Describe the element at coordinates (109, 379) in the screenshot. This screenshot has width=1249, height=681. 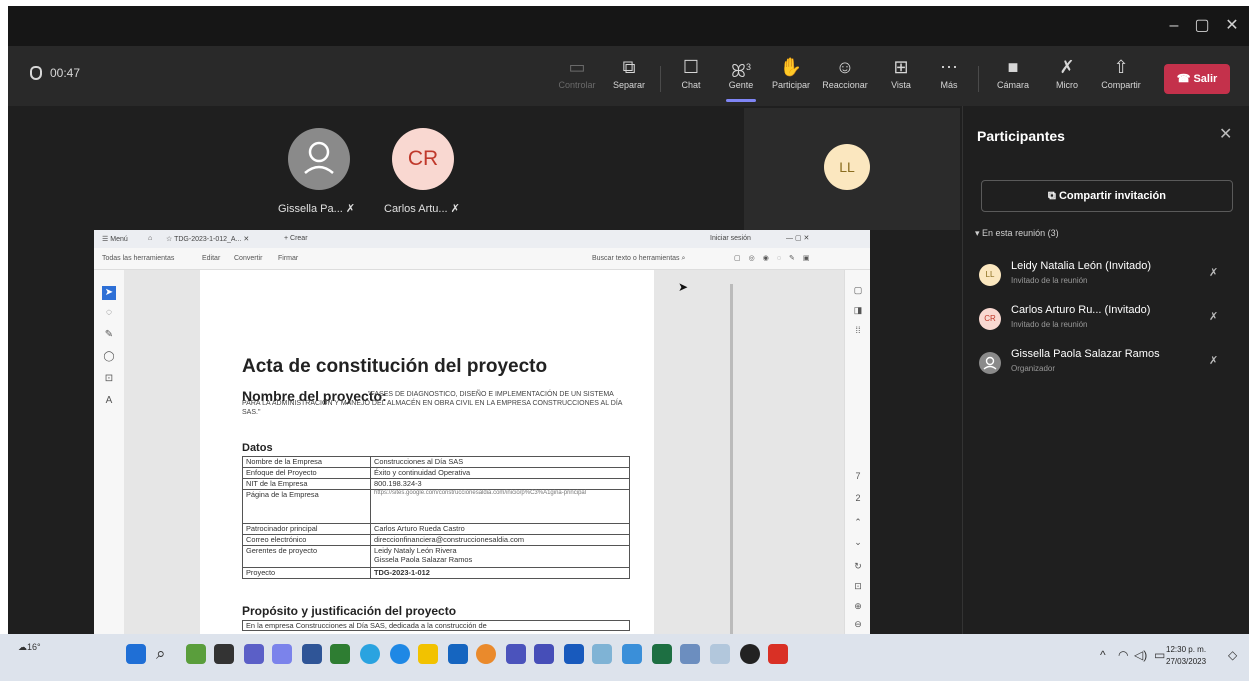
I see `text-box-tool-icon: ⊡` at that location.